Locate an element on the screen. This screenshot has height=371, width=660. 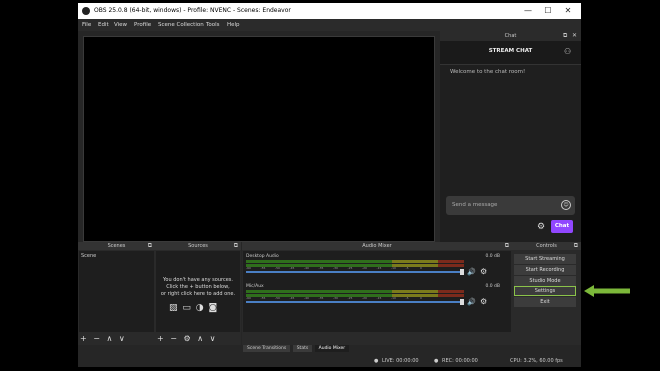
start-streaming-button: Start Streaming is located at coordinates (545, 259).